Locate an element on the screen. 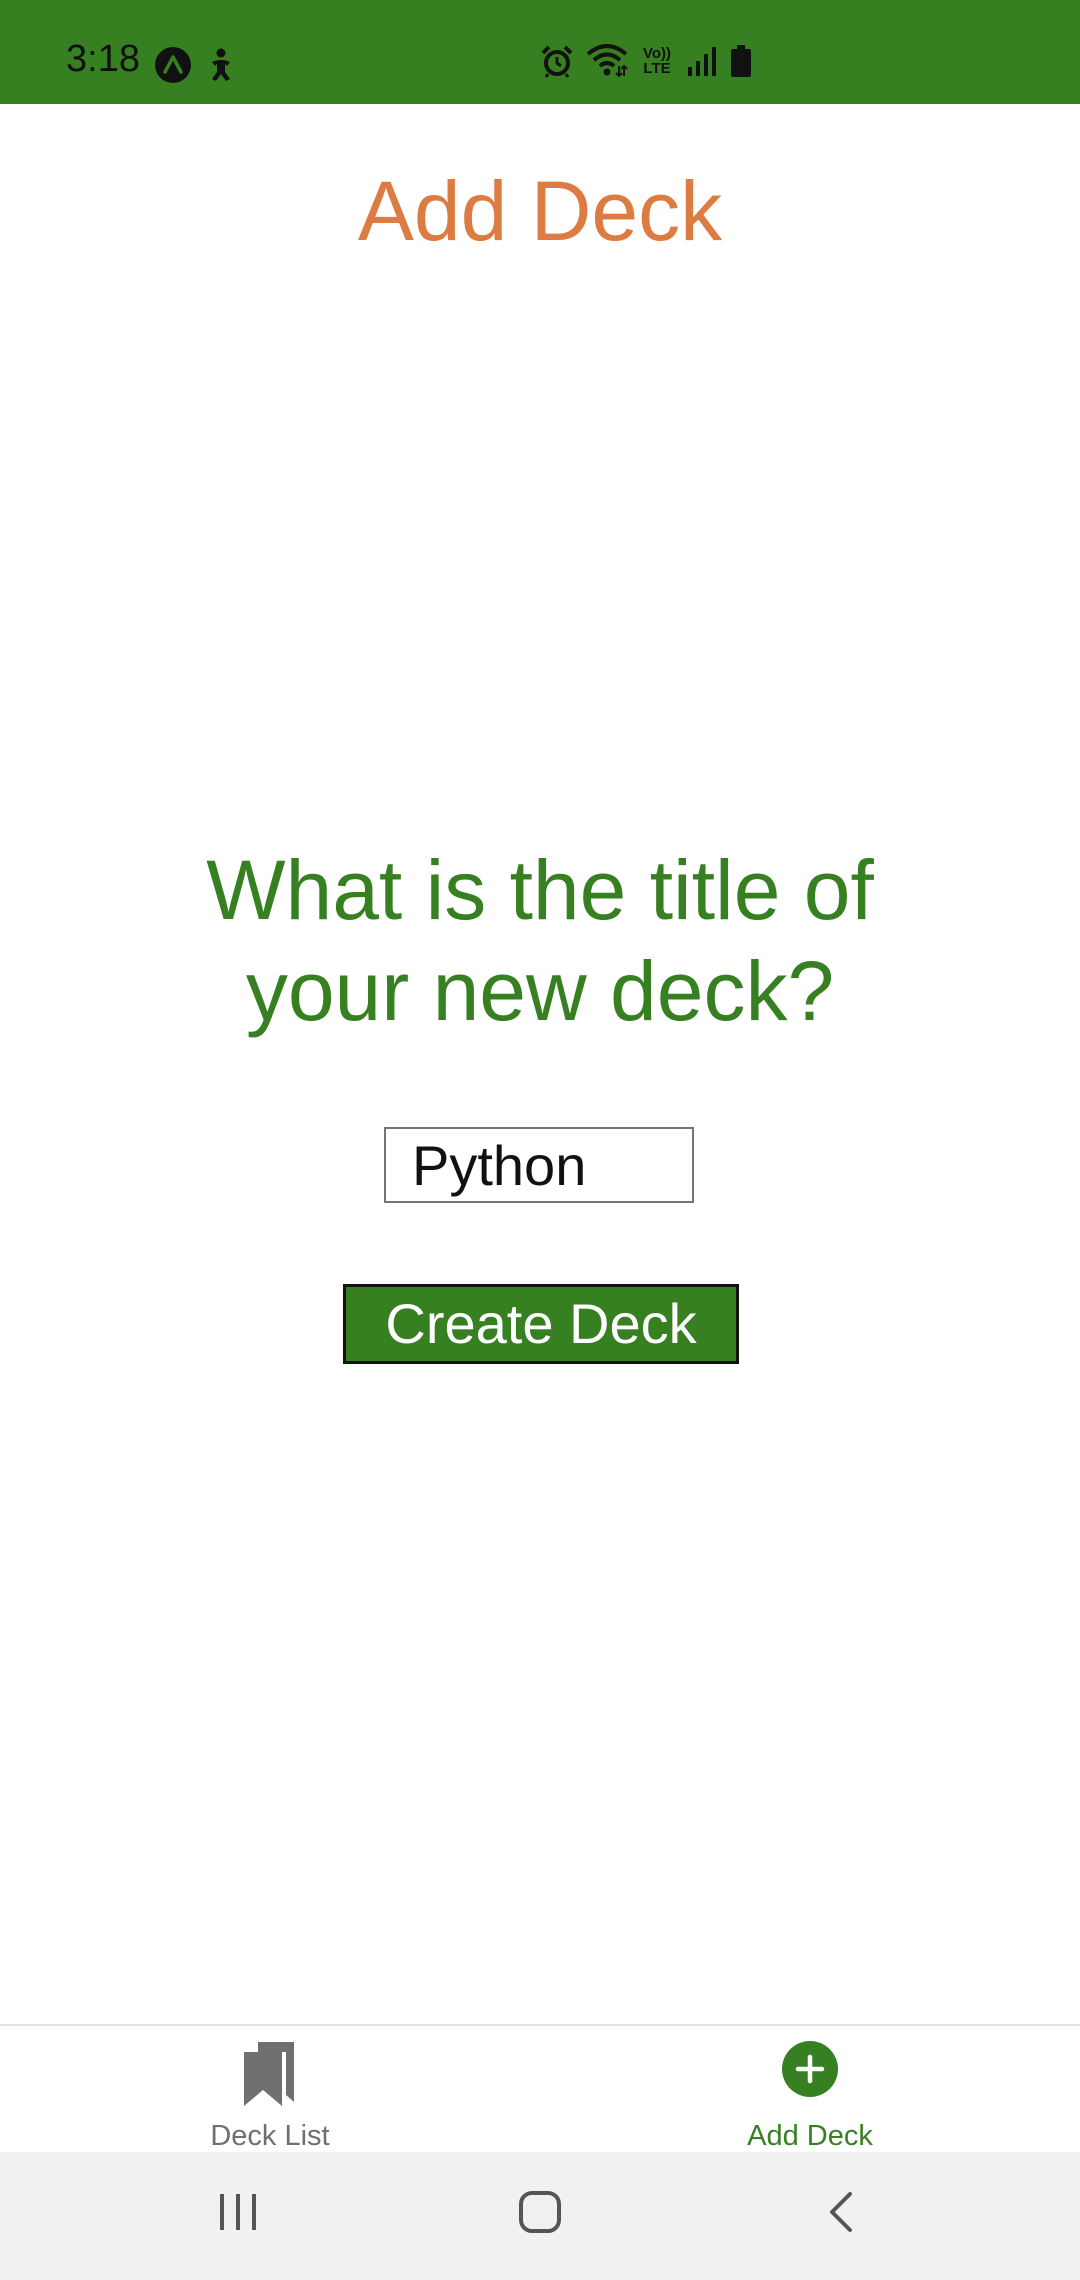 The width and height of the screenshot is (1080, 2280). home-icon is located at coordinates (540, 2214).